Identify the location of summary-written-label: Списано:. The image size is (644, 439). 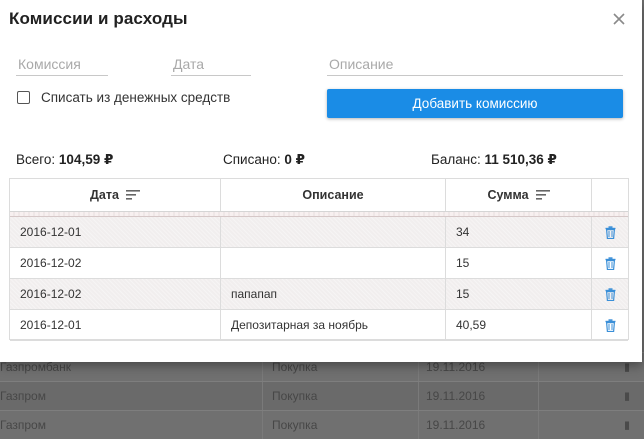
(252, 159).